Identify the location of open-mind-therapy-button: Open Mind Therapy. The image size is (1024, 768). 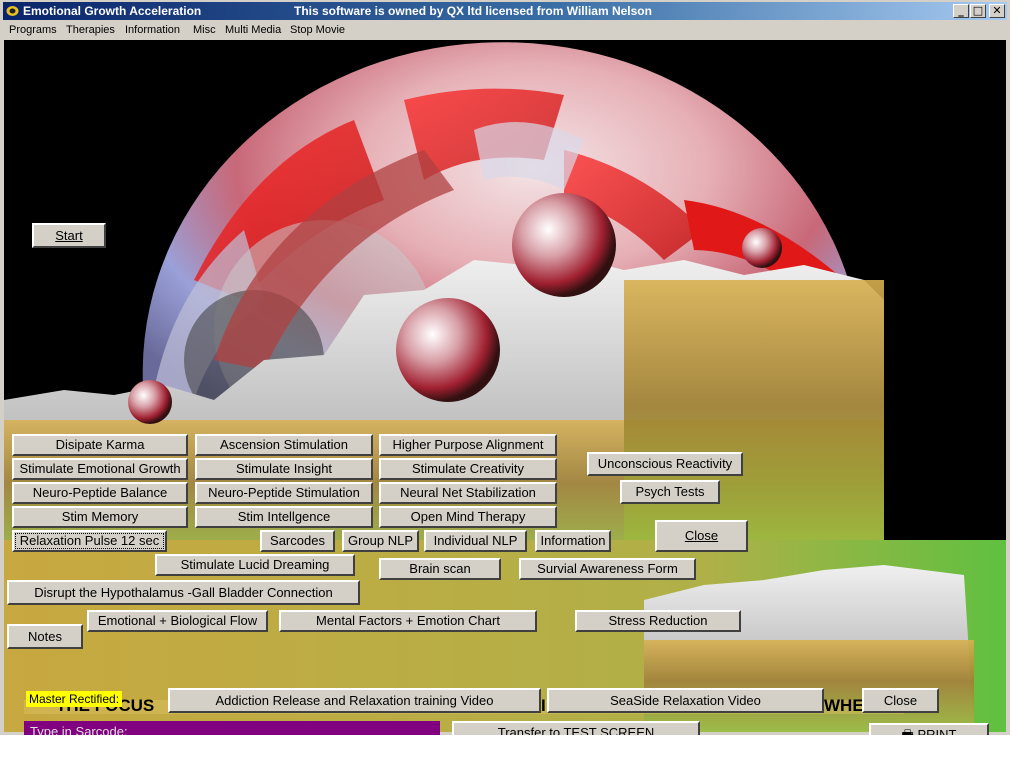
(468, 517).